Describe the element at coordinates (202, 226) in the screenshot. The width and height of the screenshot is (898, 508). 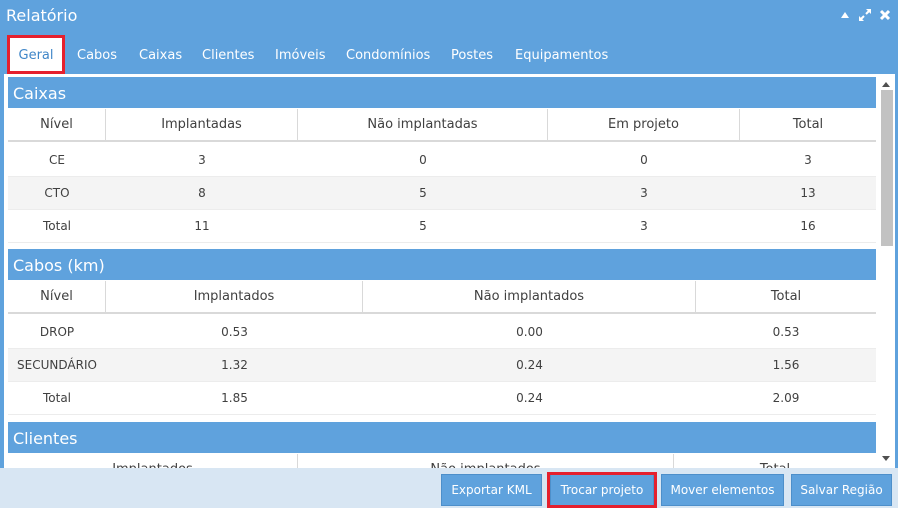
I see `table-cell: 11` at that location.